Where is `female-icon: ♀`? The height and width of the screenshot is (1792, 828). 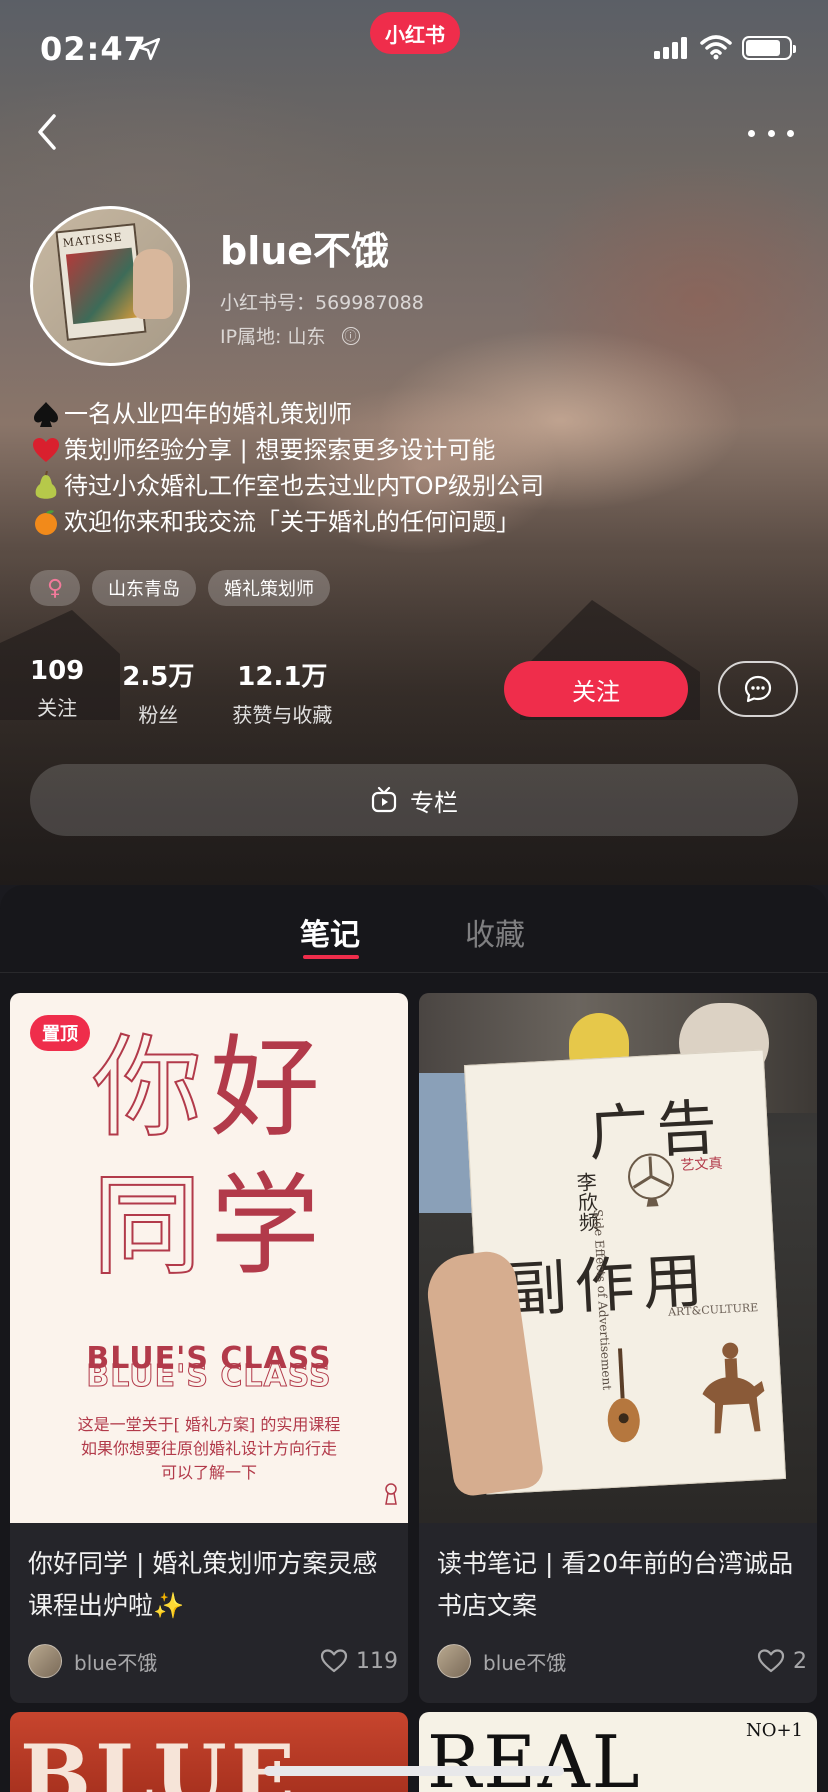
female-icon: ♀ is located at coordinates (55, 588).